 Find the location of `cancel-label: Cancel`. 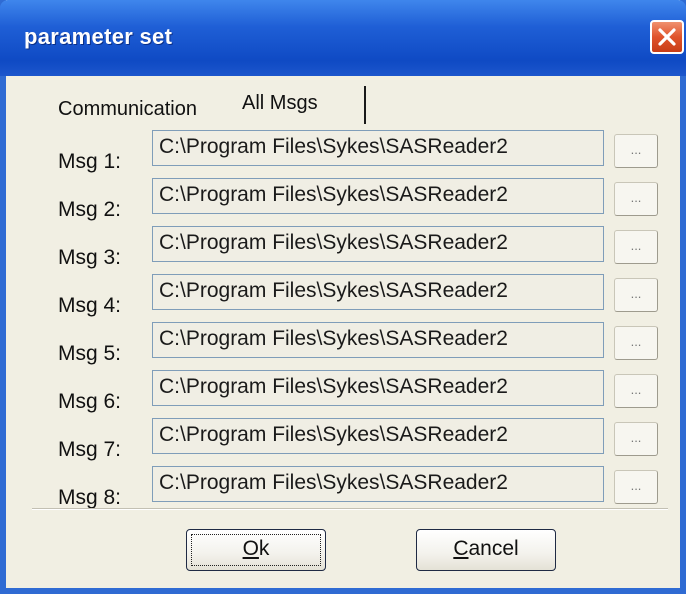

cancel-label: Cancel is located at coordinates (485, 548).